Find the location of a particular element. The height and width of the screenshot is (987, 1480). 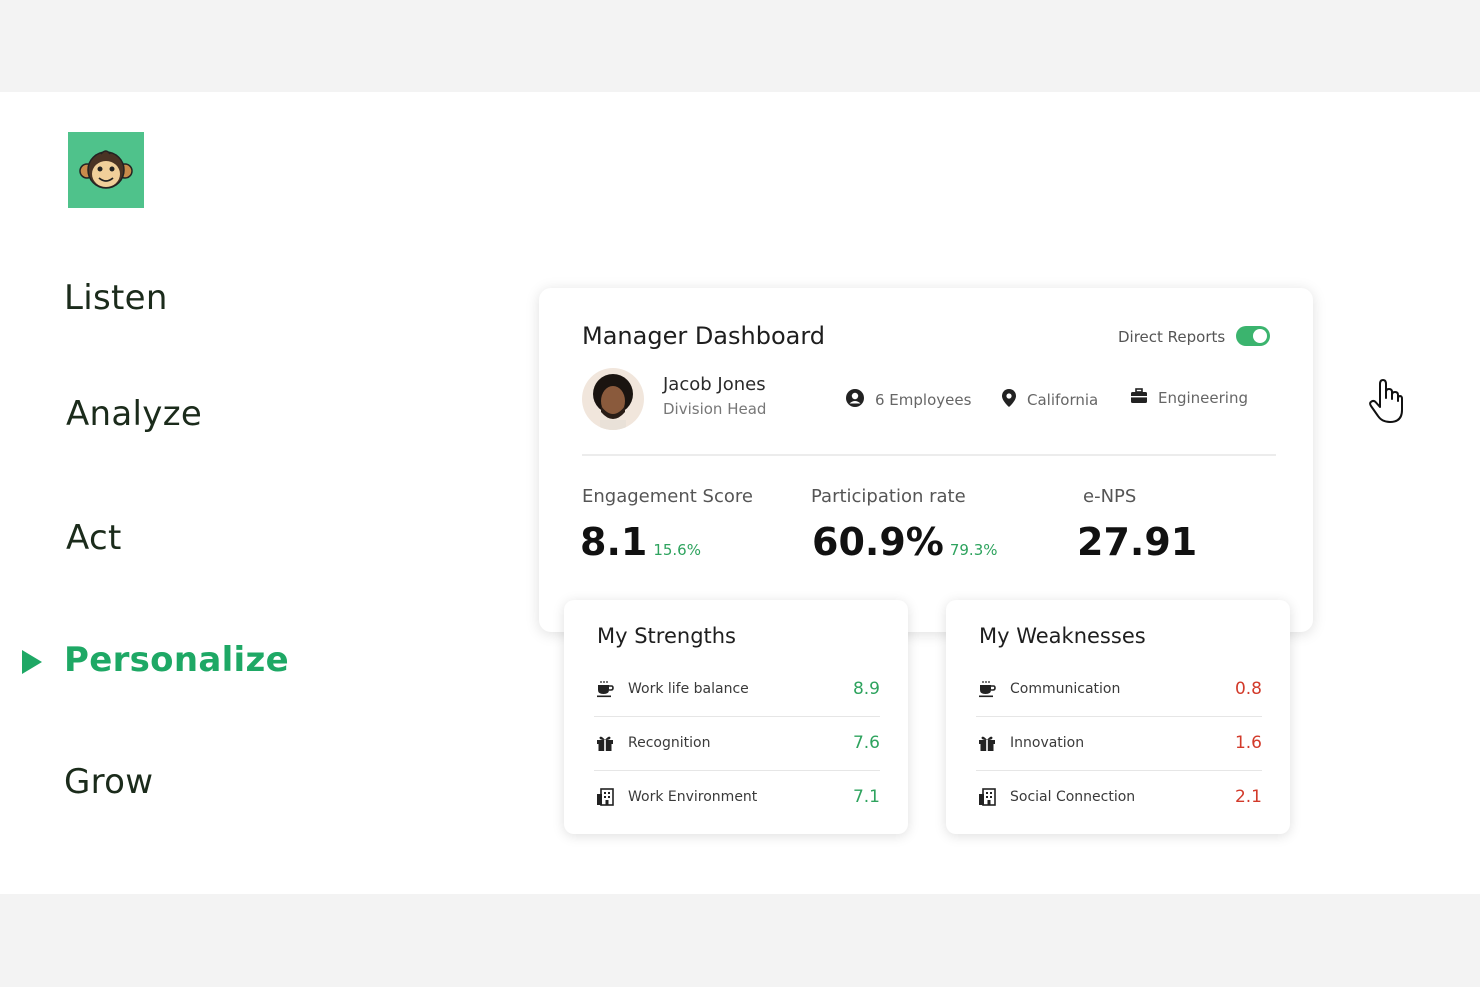

employees-meta: 6 Employees is located at coordinates (908, 400).